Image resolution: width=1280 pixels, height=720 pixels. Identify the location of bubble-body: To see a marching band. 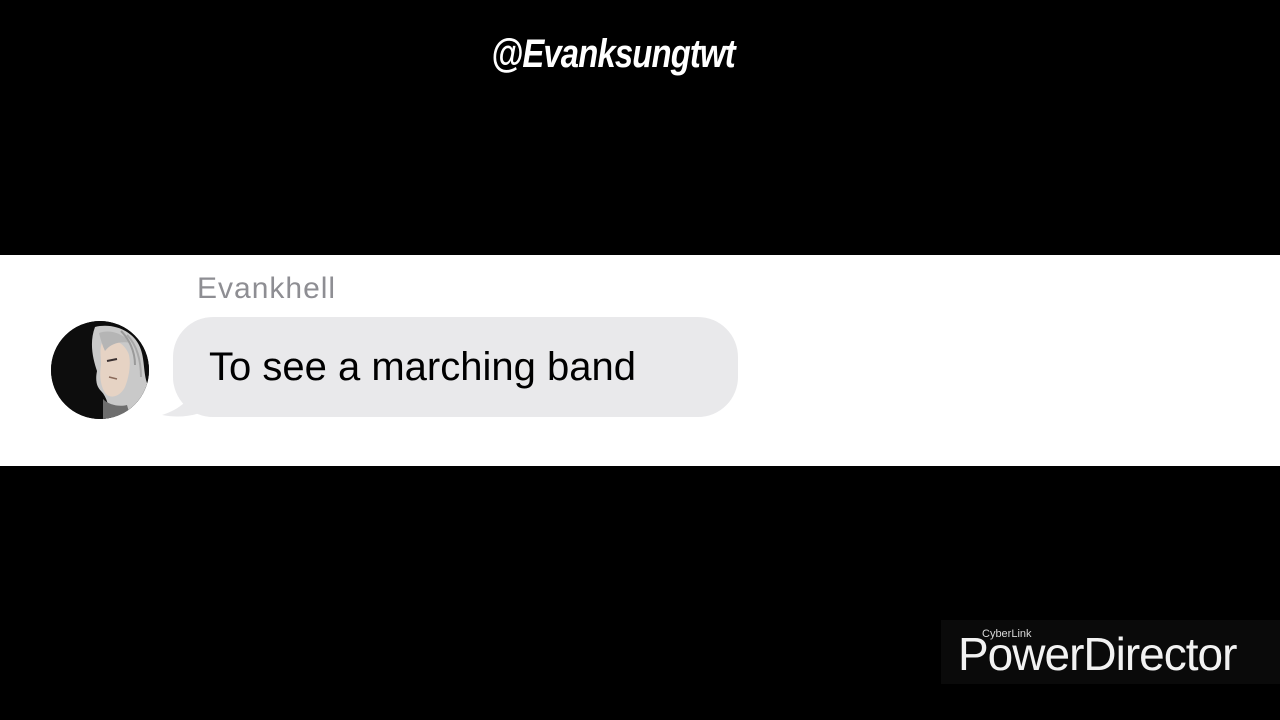
(455, 367).